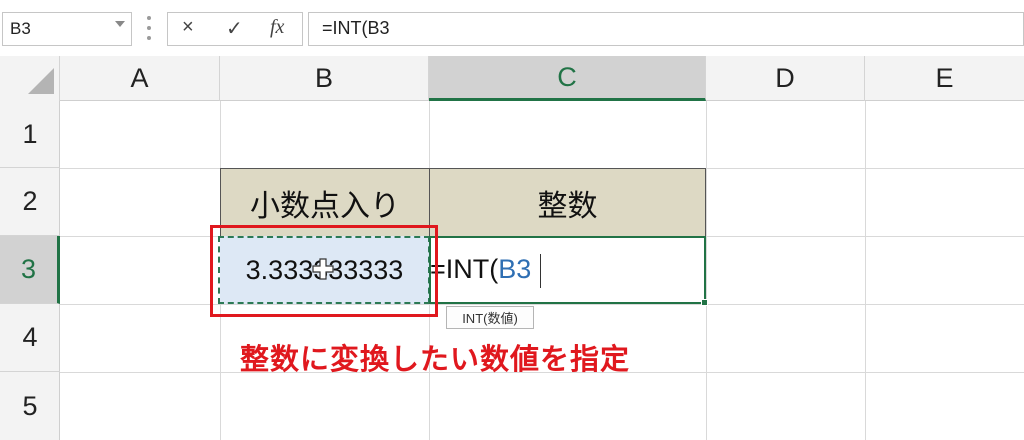  Describe the element at coordinates (515, 269) in the screenshot. I see `formula-reference: B3` at that location.